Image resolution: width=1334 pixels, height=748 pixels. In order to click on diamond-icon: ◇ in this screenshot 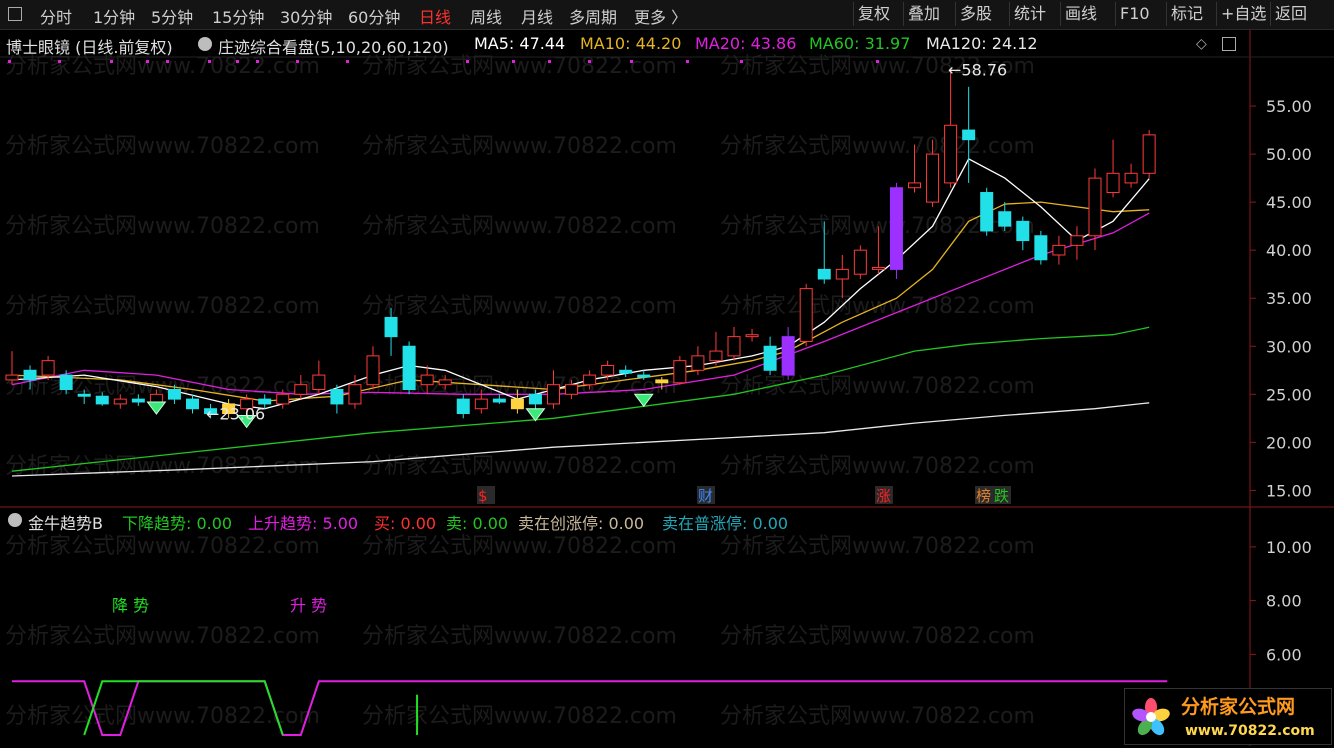, I will do `click(1201, 44)`.